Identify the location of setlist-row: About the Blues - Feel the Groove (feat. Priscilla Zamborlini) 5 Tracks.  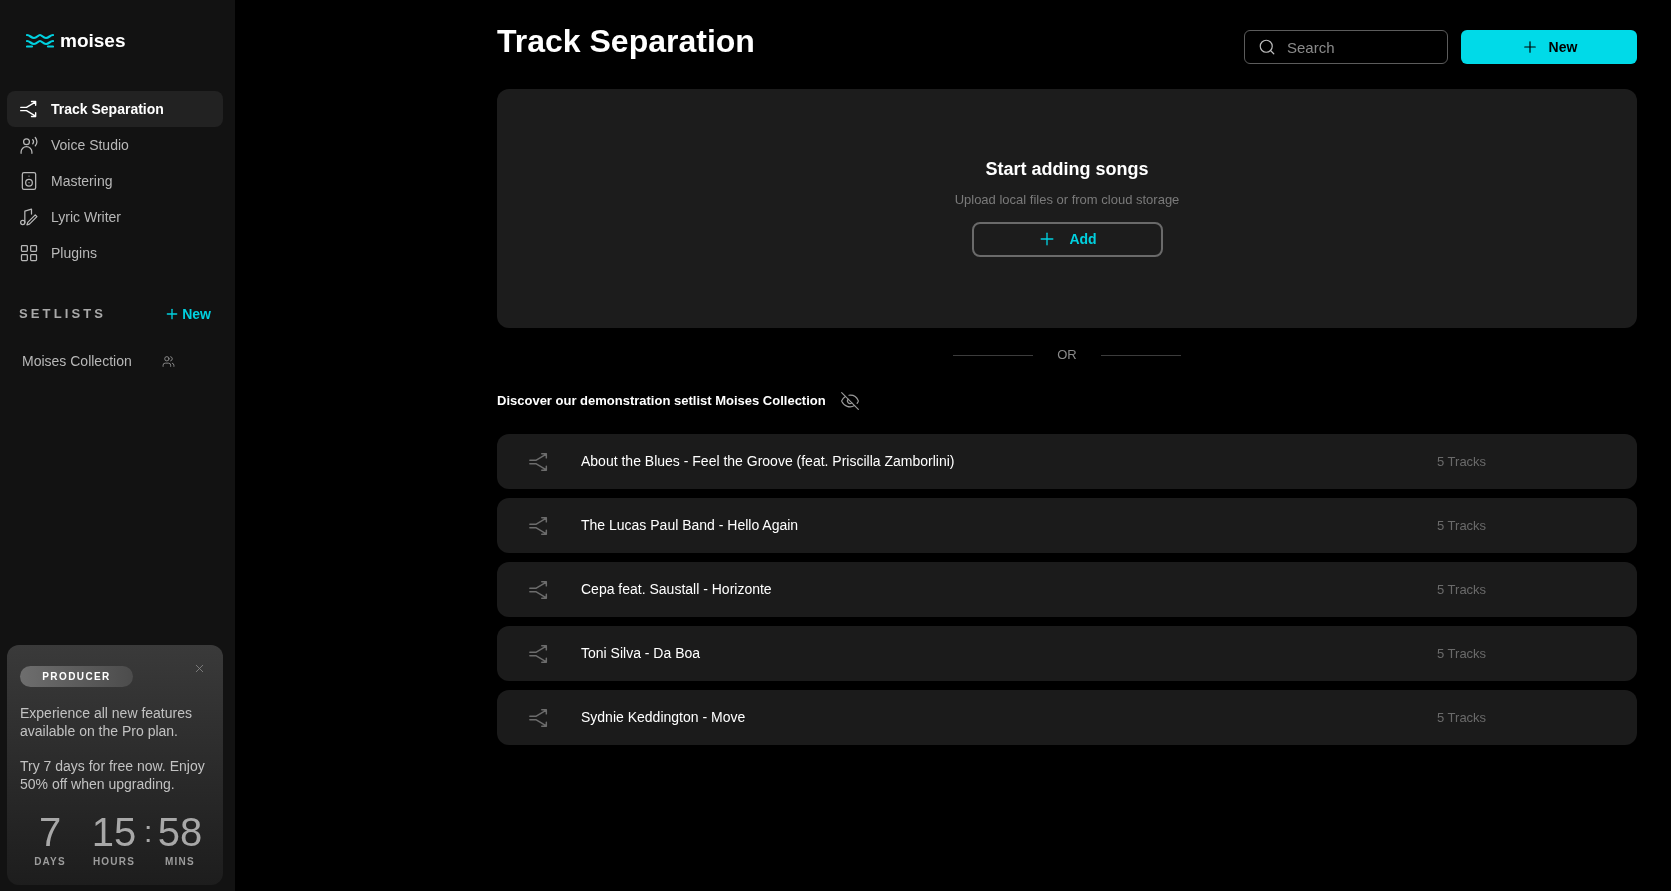
(1067, 461).